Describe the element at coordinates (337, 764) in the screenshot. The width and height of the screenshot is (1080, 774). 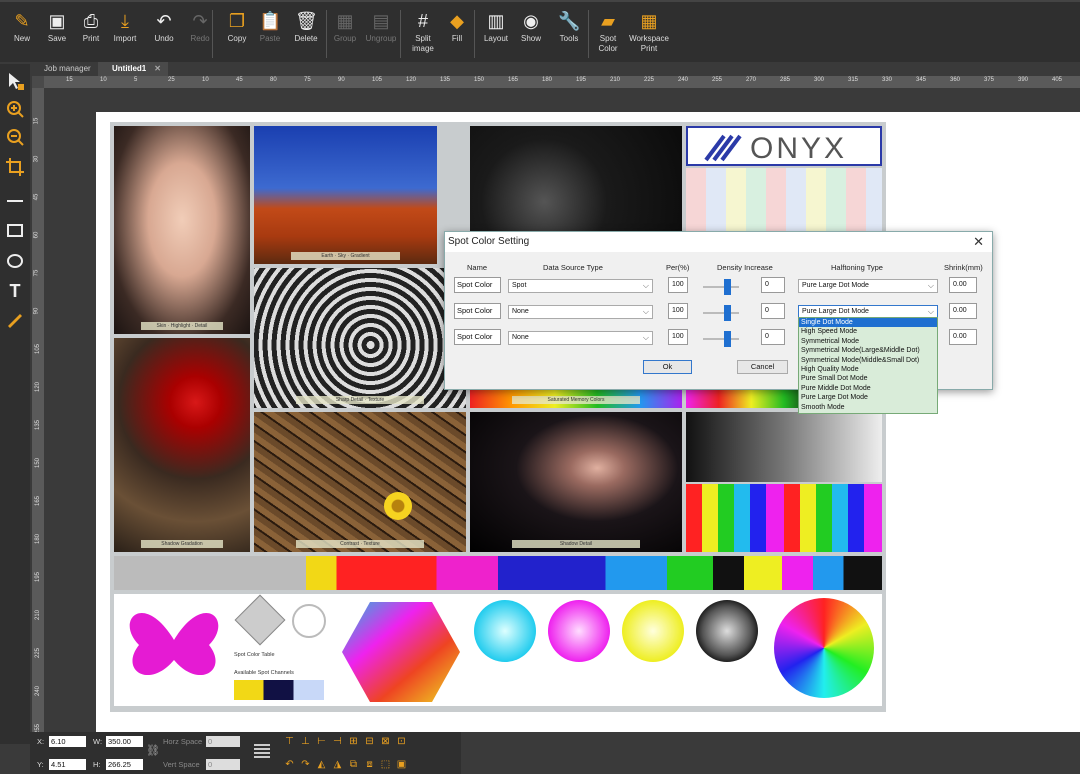
I see `flip-v-icon: ◮` at that location.